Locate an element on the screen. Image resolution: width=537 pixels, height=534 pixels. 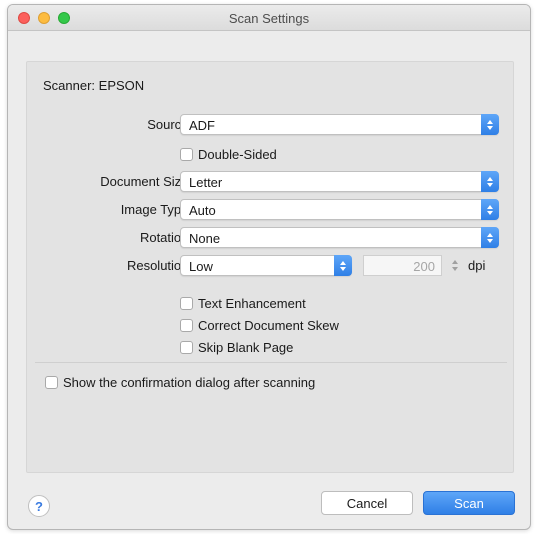
correct-skew-checkbox: Correct Document Skew is located at coordinates (259, 325).